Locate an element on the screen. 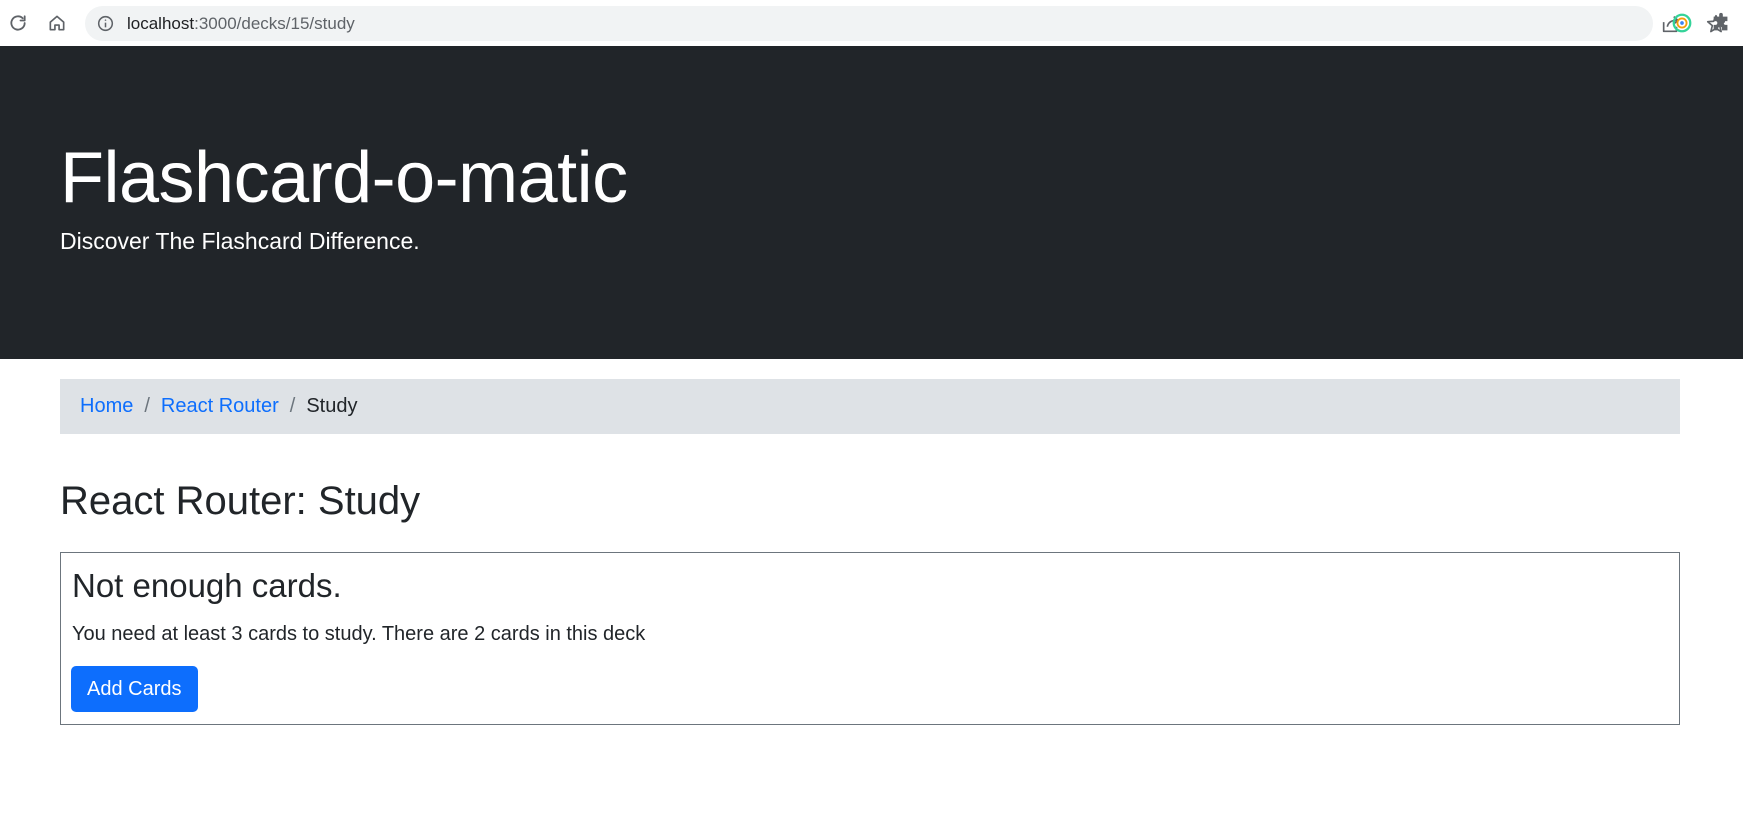 The height and width of the screenshot is (820, 1743). reload-icon is located at coordinates (18, 23).